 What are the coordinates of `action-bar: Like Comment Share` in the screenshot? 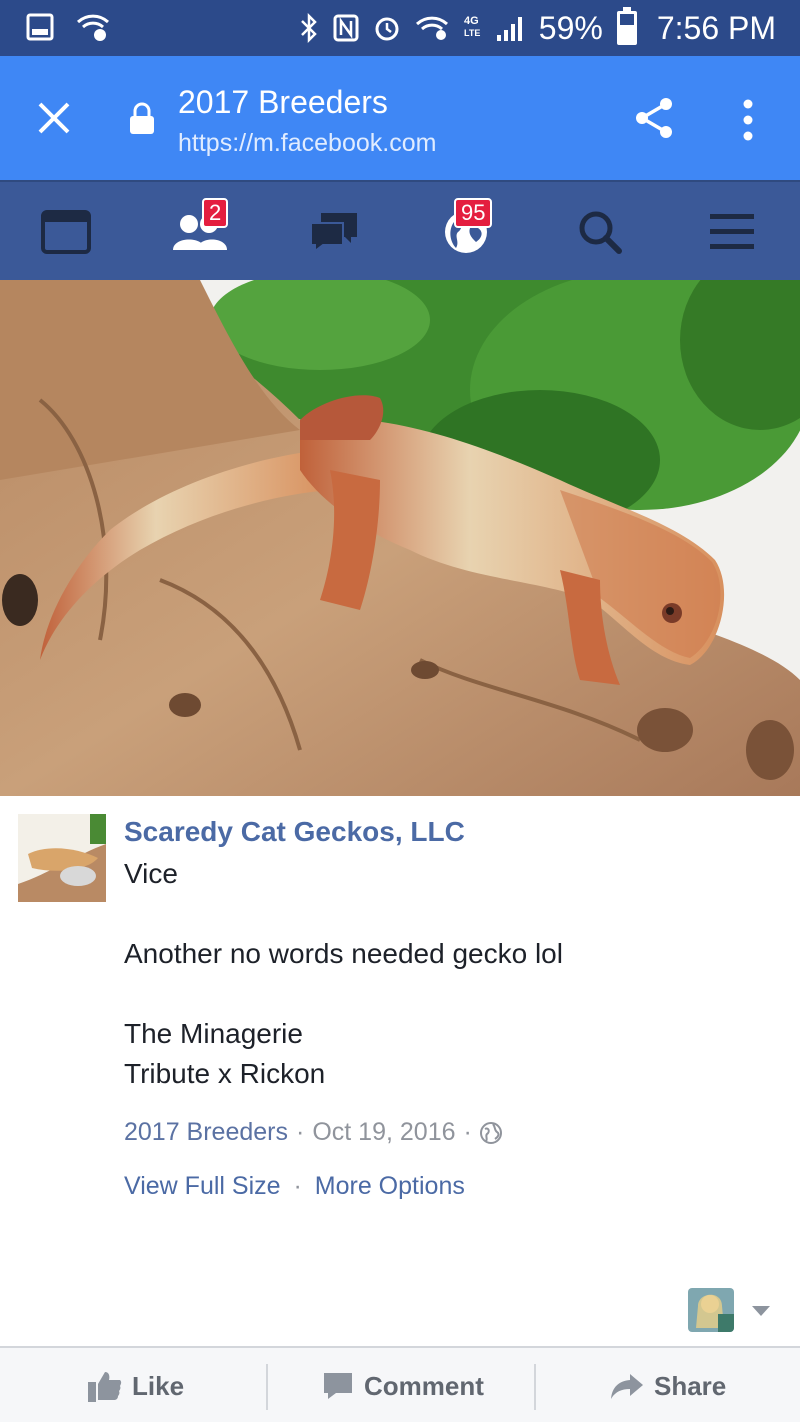 It's located at (400, 1384).